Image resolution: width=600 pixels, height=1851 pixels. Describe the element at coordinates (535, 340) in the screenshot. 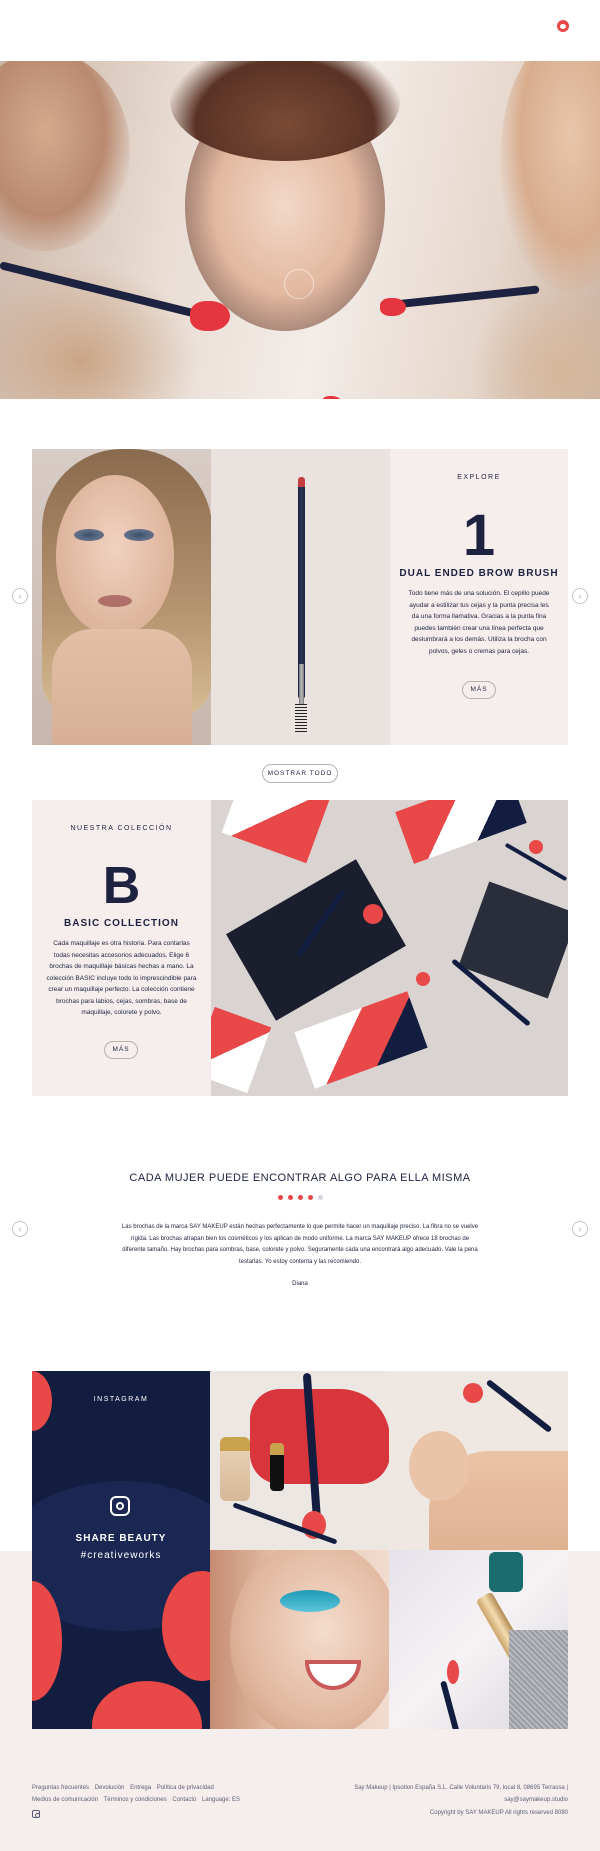

I see `hero-shoulder-right` at that location.